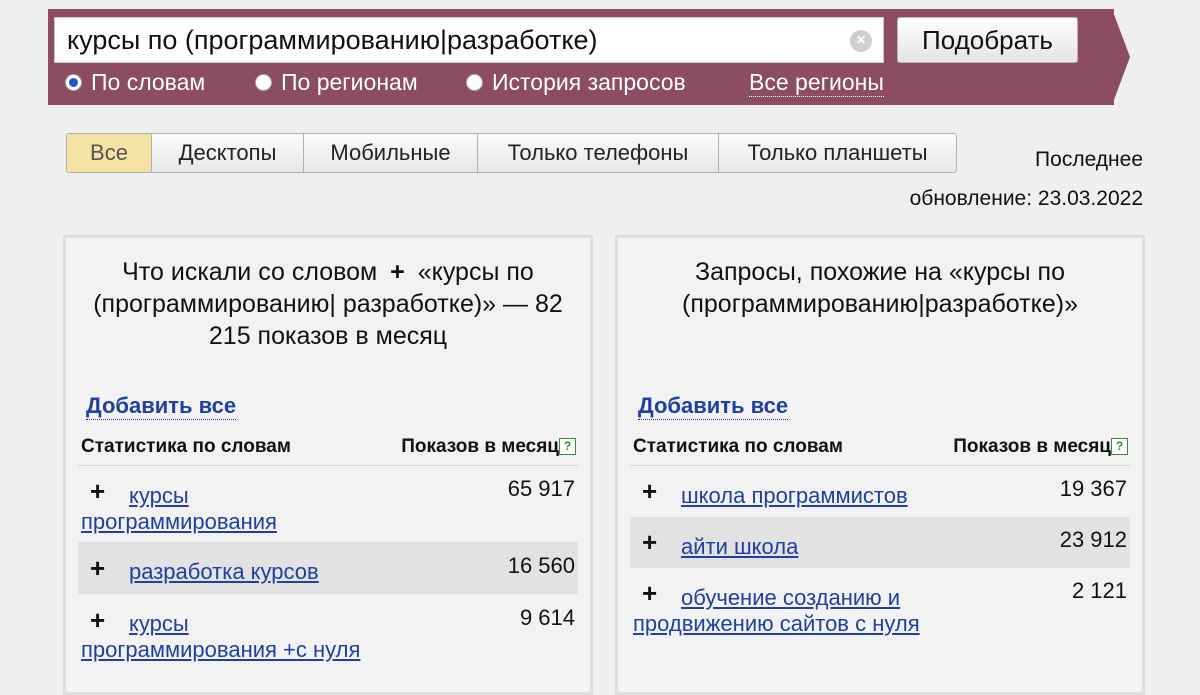  I want to click on mode-label: По регионам, so click(349, 82).